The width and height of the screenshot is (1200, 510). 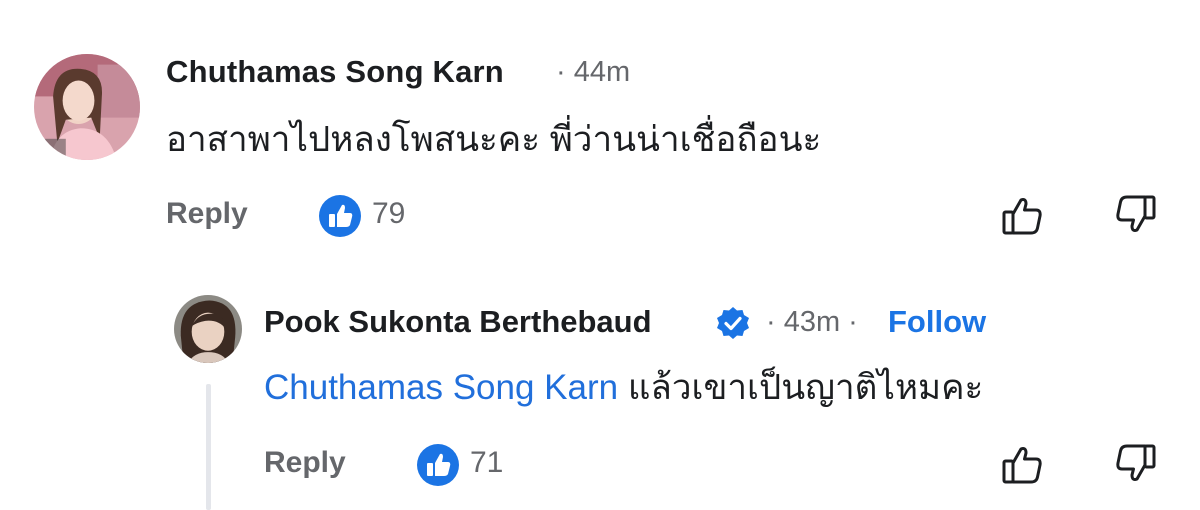 What do you see at coordinates (733, 323) in the screenshot?
I see `verified-badge-icon` at bounding box center [733, 323].